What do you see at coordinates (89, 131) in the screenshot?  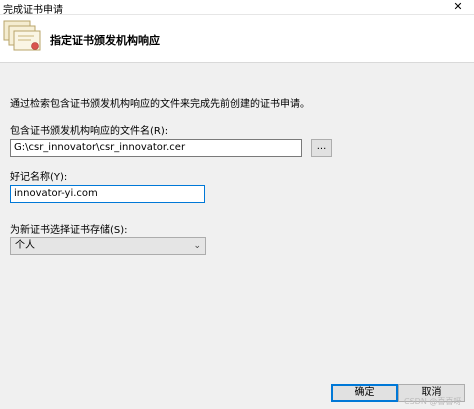 I see `file-name-label: 包含证书颁发机构响应的文件名(R):` at bounding box center [89, 131].